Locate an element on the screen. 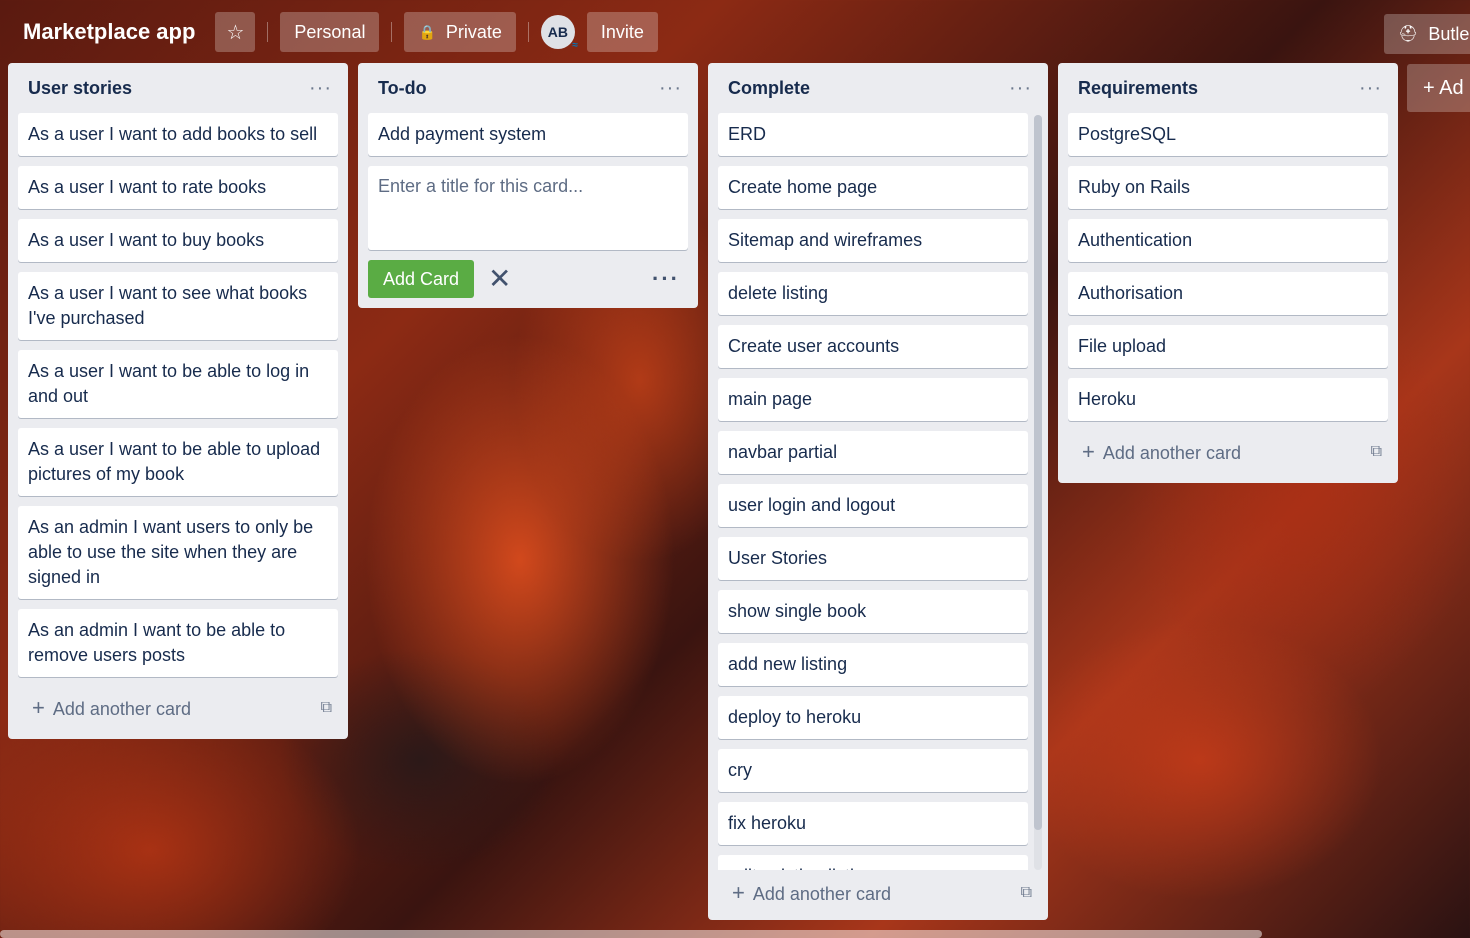  card: show single book is located at coordinates (873, 611).